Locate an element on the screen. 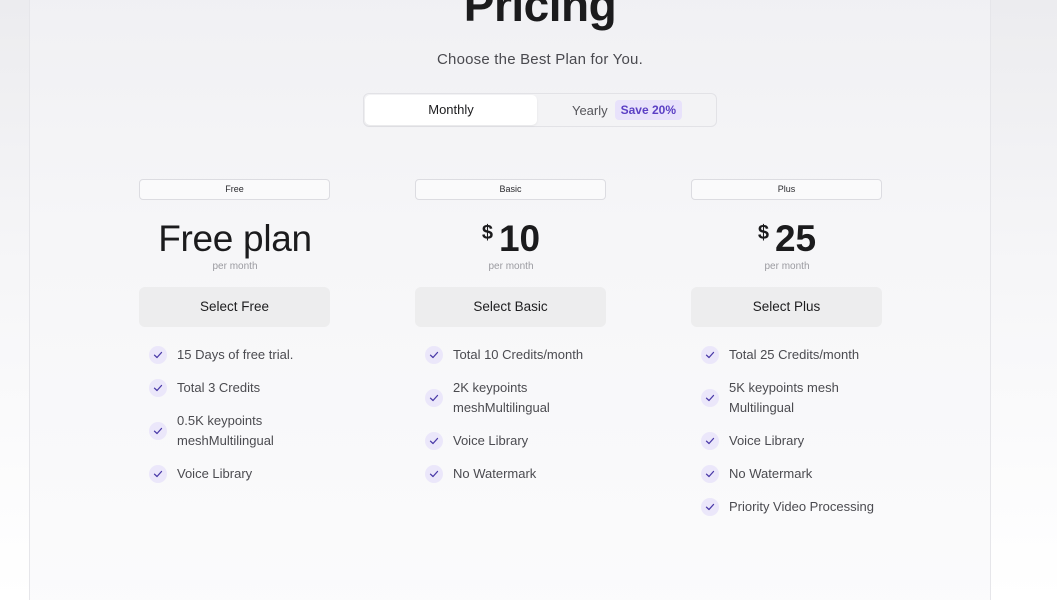 This screenshot has height=600, width=1057. feature-item: 5K keypoints mesh Multilingual is located at coordinates (792, 398).